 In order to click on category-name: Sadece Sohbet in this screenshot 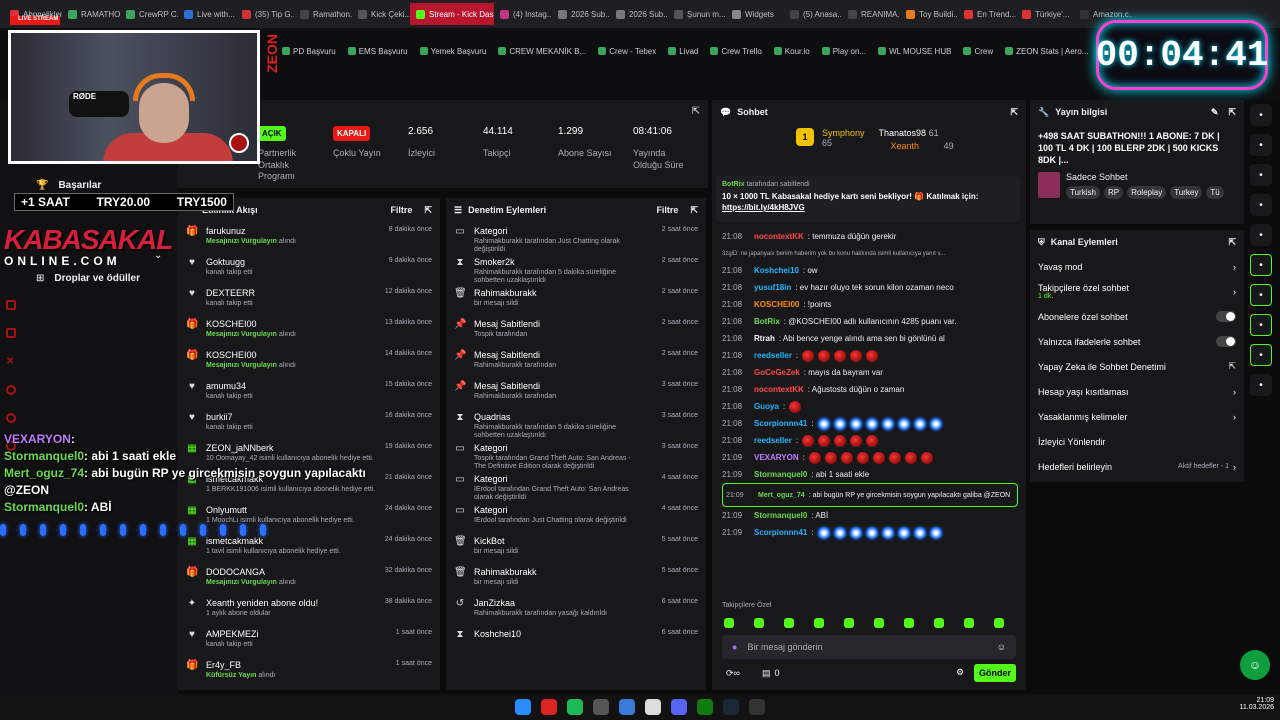, I will do `click(1145, 177)`.